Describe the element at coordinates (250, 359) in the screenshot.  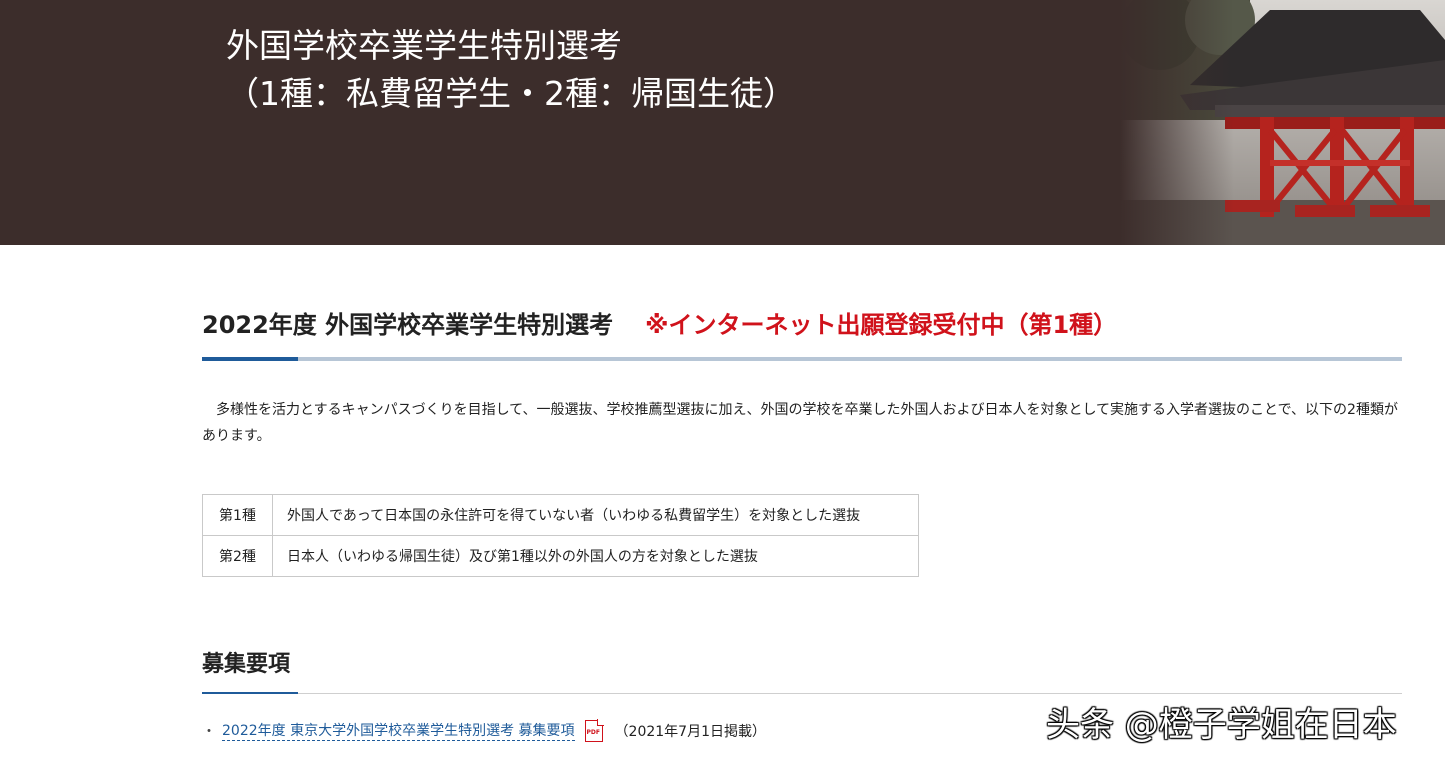
I see `section-title-rule-accent` at that location.